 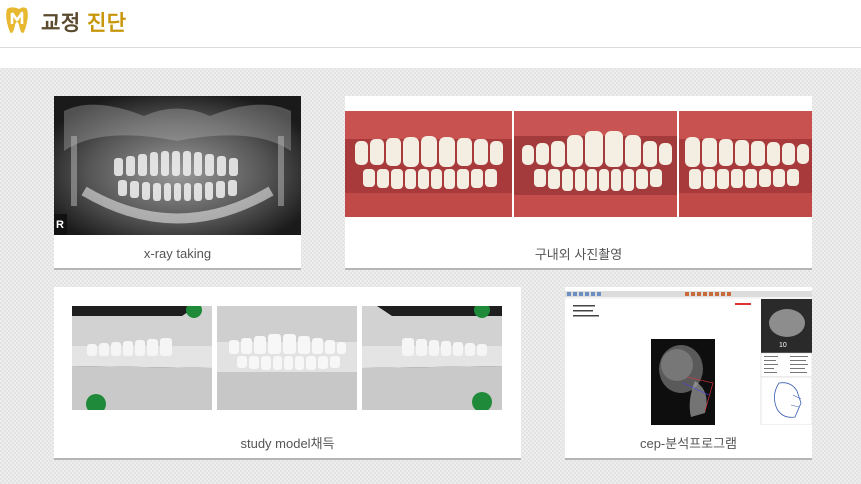 I want to click on intraoral-photo-front, so click(x=595, y=164).